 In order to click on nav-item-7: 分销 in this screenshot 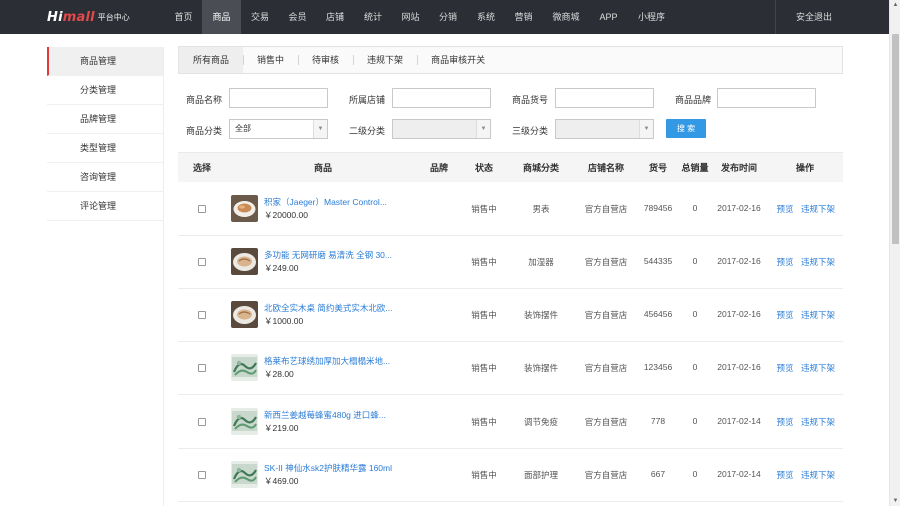, I will do `click(448, 17)`.